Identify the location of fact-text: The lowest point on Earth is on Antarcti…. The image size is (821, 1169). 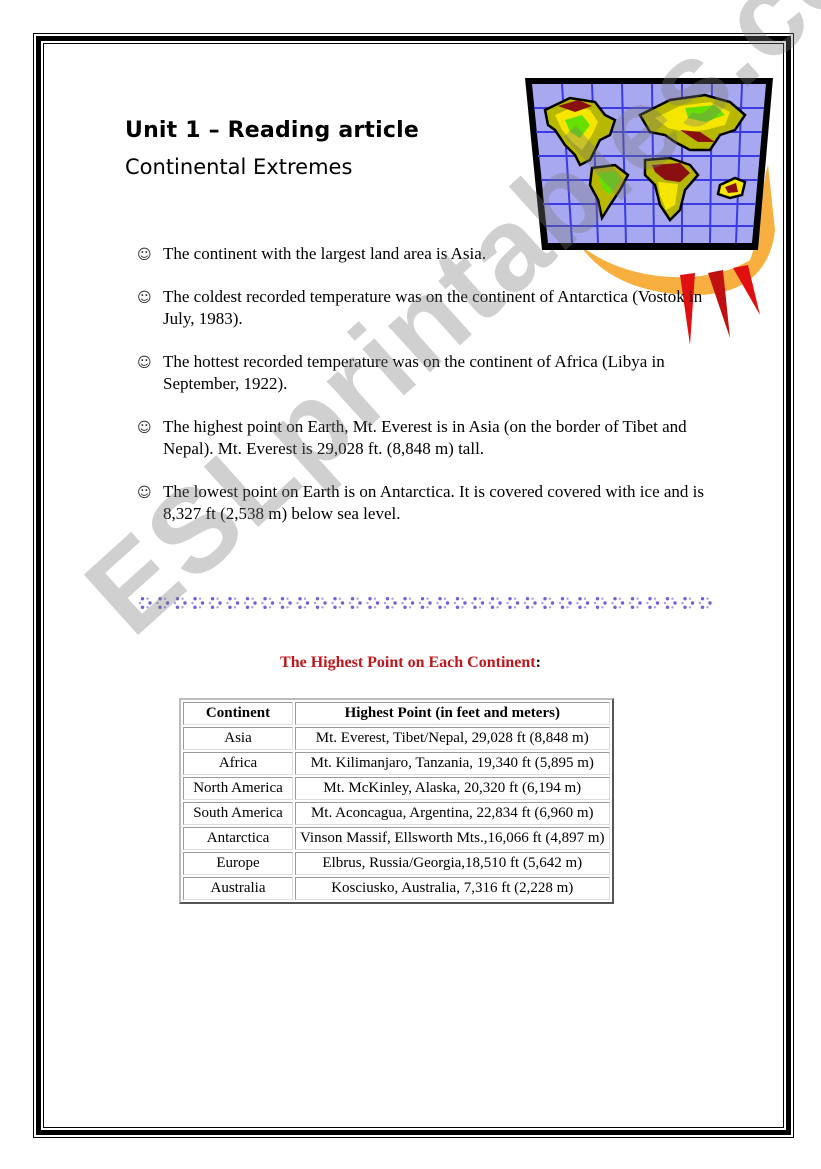
(434, 502).